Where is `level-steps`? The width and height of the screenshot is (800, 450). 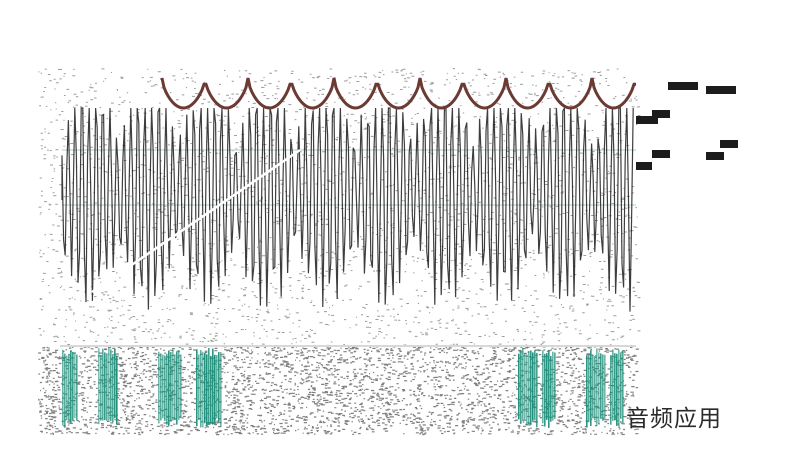
level-steps is located at coordinates (687, 126).